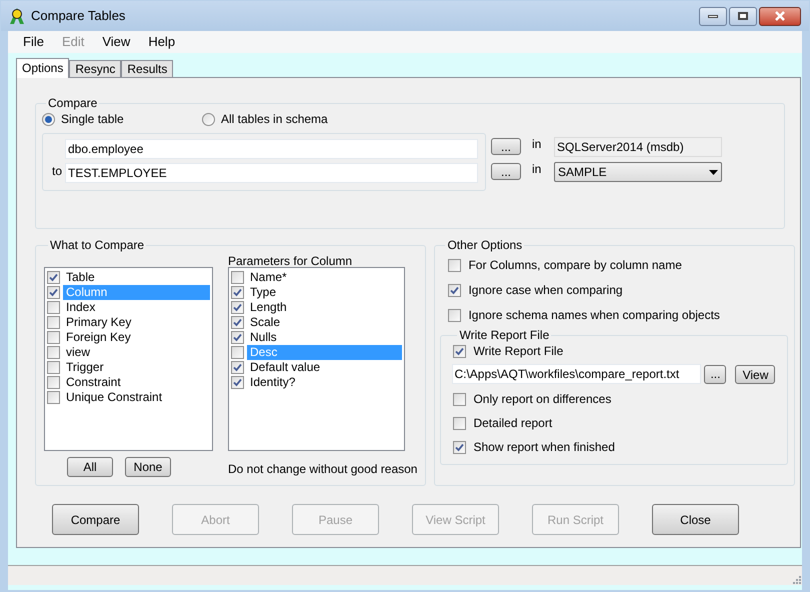 Image resolution: width=810 pixels, height=592 pixels. Describe the element at coordinates (324, 337) in the screenshot. I see `list-item: Nulls` at that location.